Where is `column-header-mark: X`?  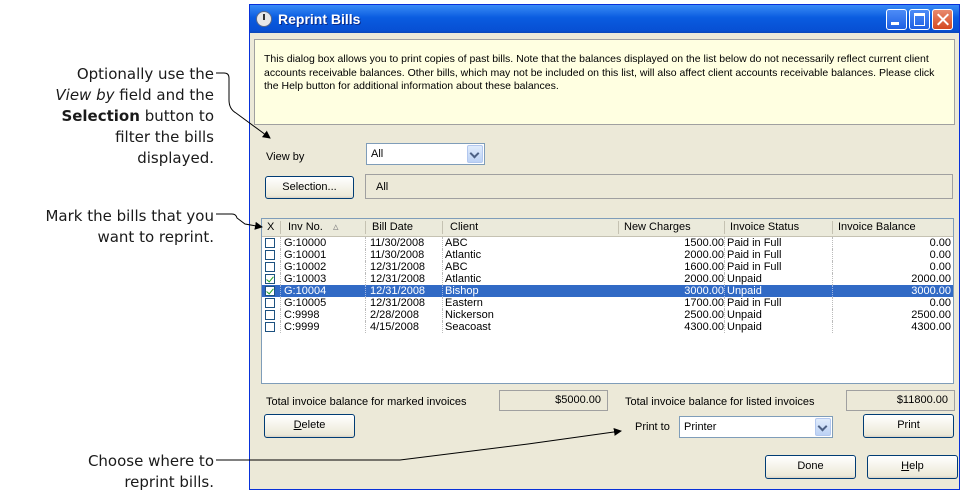
column-header-mark: X is located at coordinates (270, 227).